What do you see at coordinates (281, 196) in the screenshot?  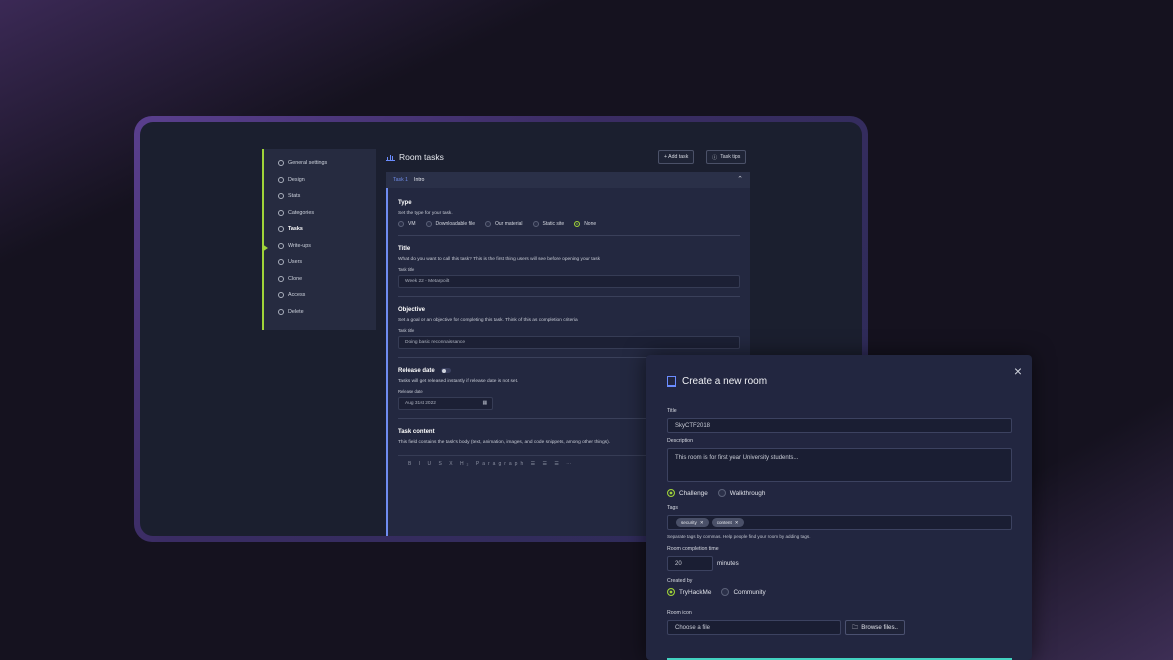 I see `chart-icon` at bounding box center [281, 196].